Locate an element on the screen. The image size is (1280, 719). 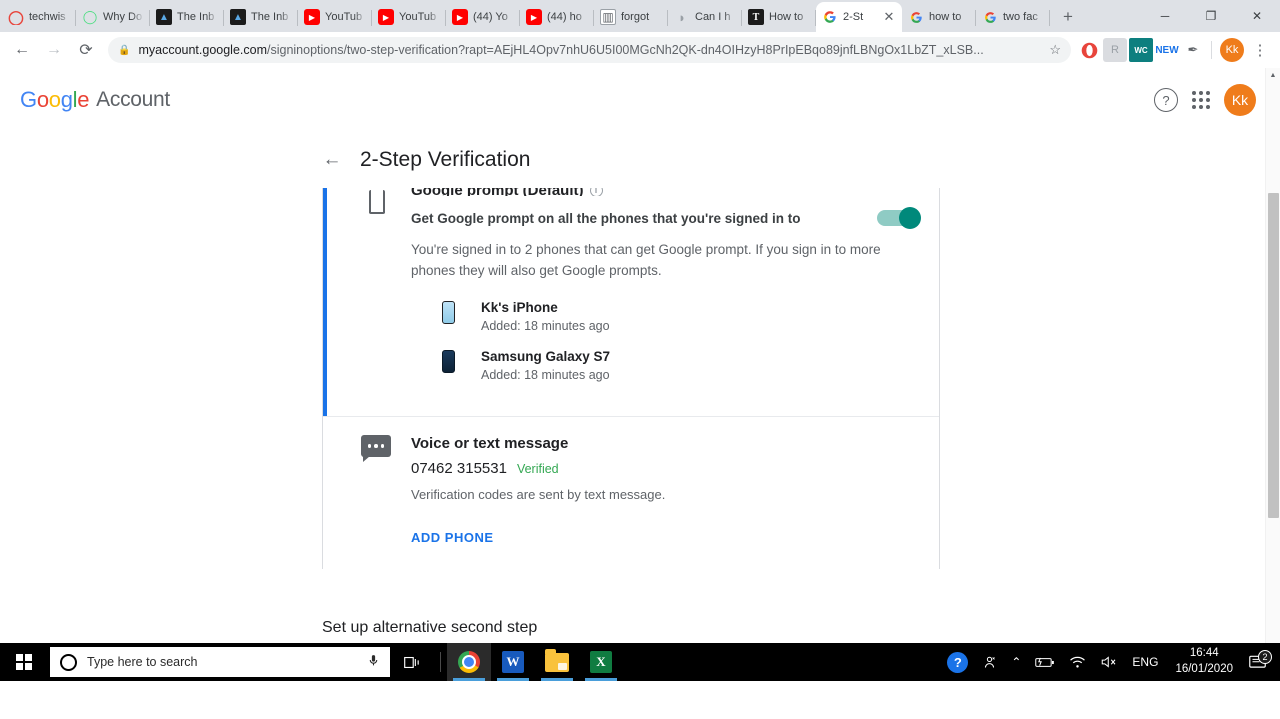
start-button is located at coordinates (24, 662).